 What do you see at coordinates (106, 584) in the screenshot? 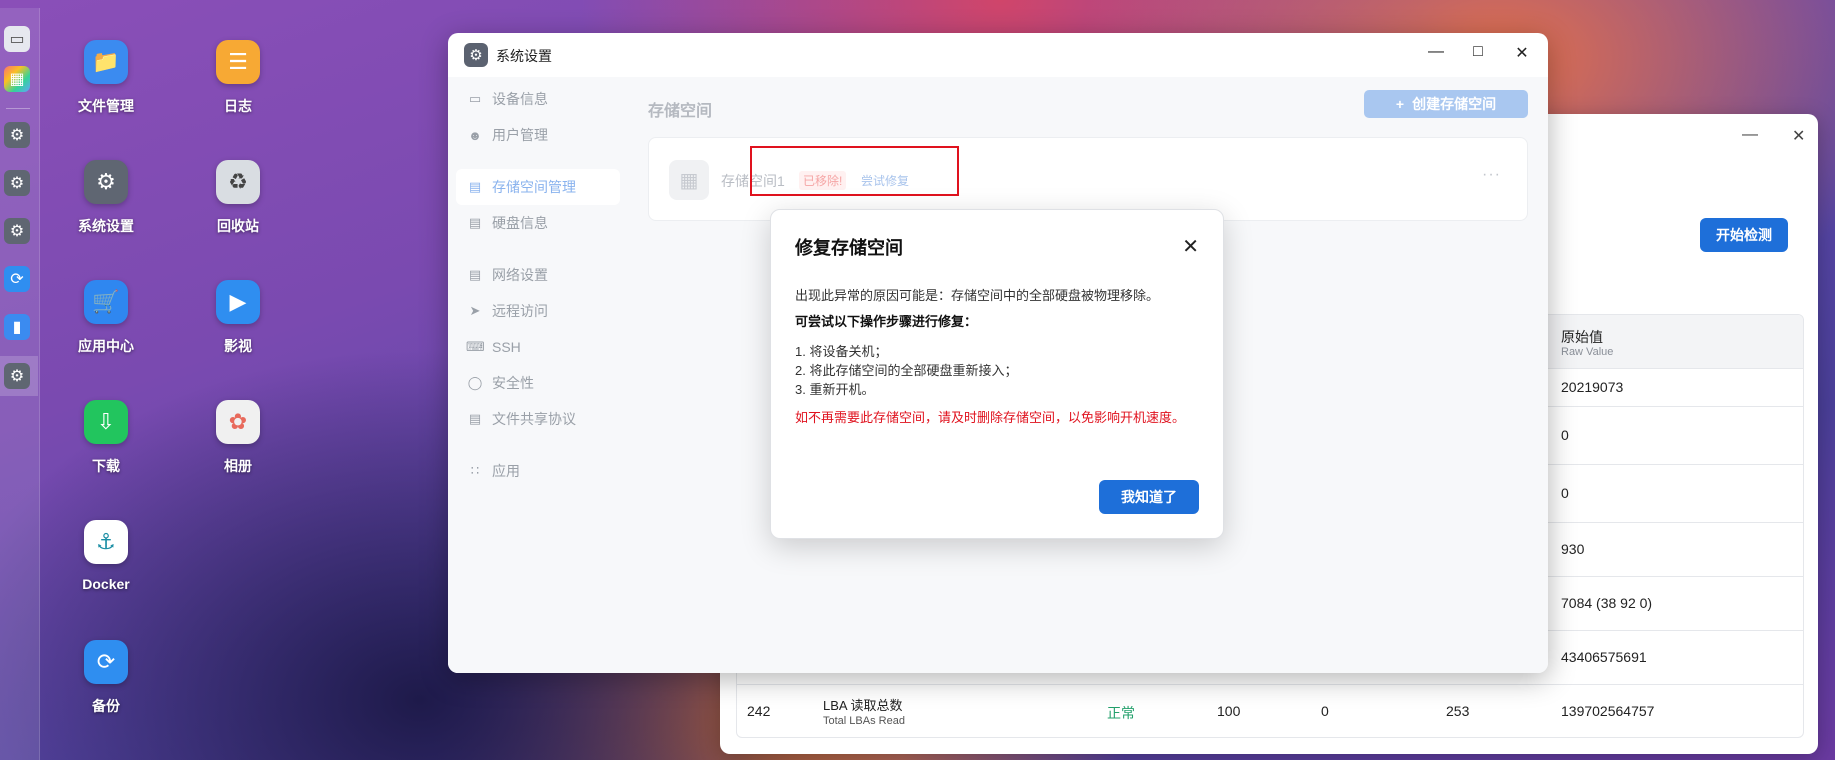
I see `desktop-icon-label: Docker` at bounding box center [106, 584].